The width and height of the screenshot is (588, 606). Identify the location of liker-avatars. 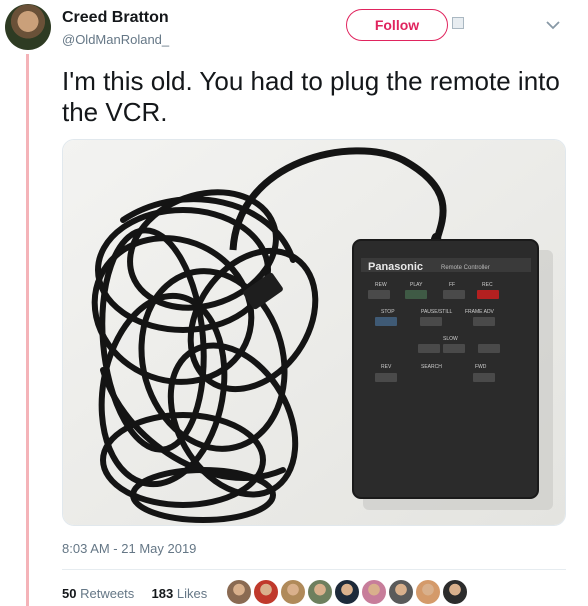
(347, 592).